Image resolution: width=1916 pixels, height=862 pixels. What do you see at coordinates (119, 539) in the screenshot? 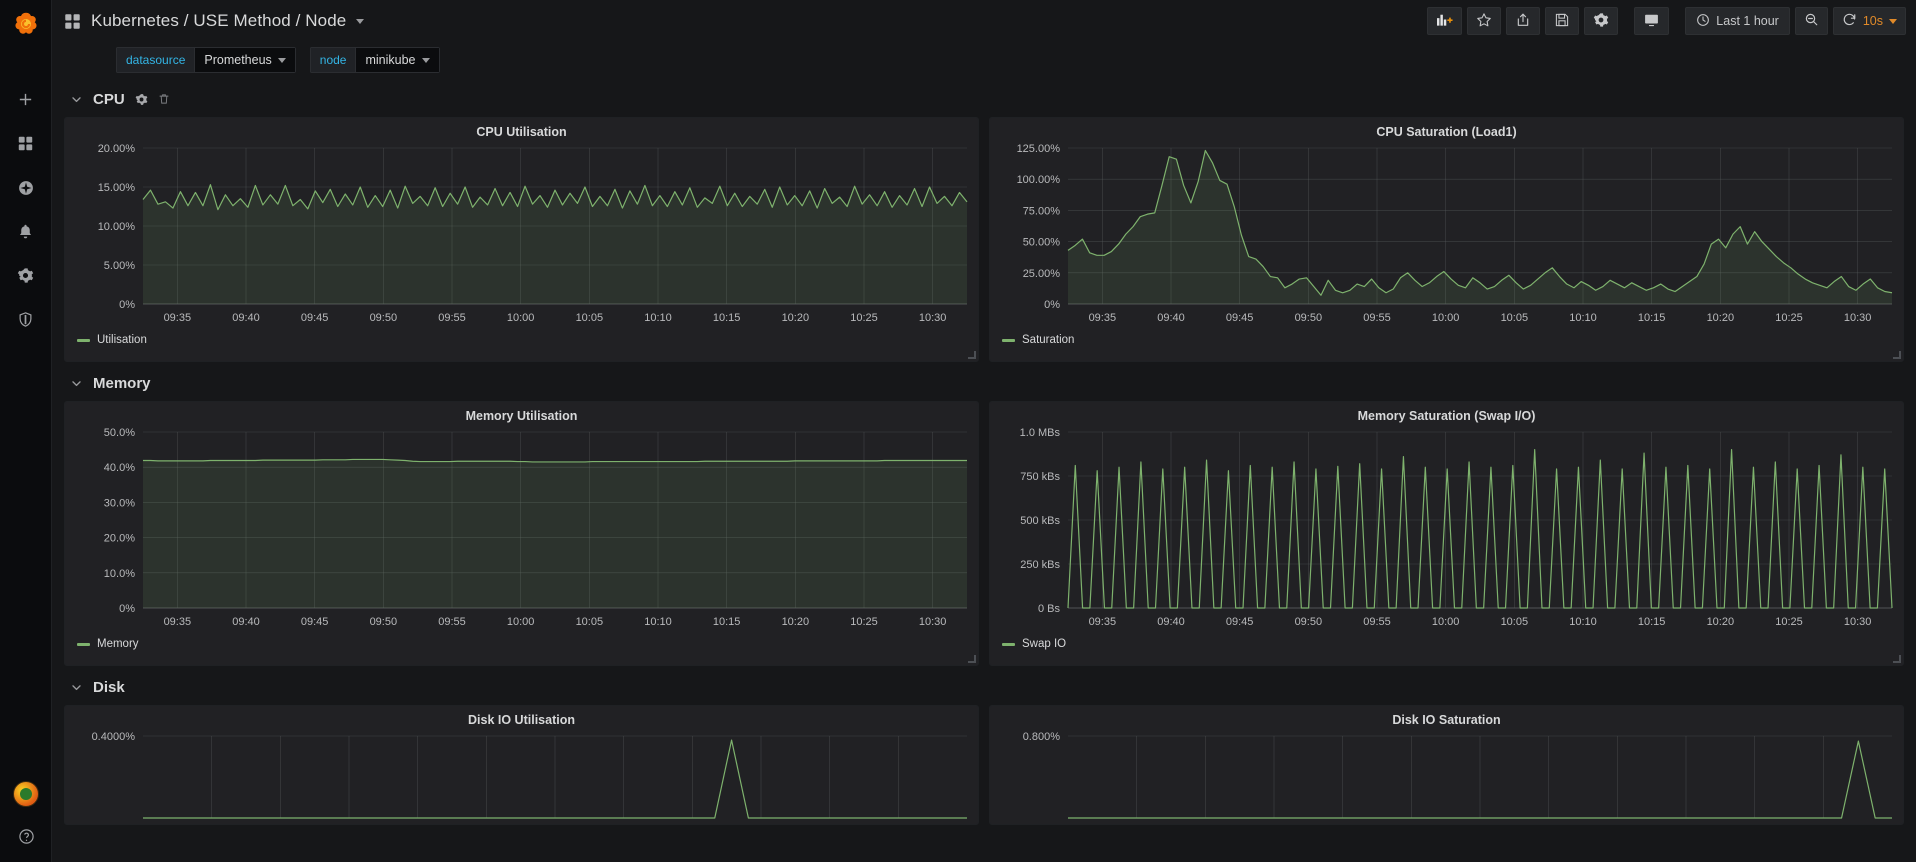
I see `svg-text: 20.0%` at bounding box center [119, 539].